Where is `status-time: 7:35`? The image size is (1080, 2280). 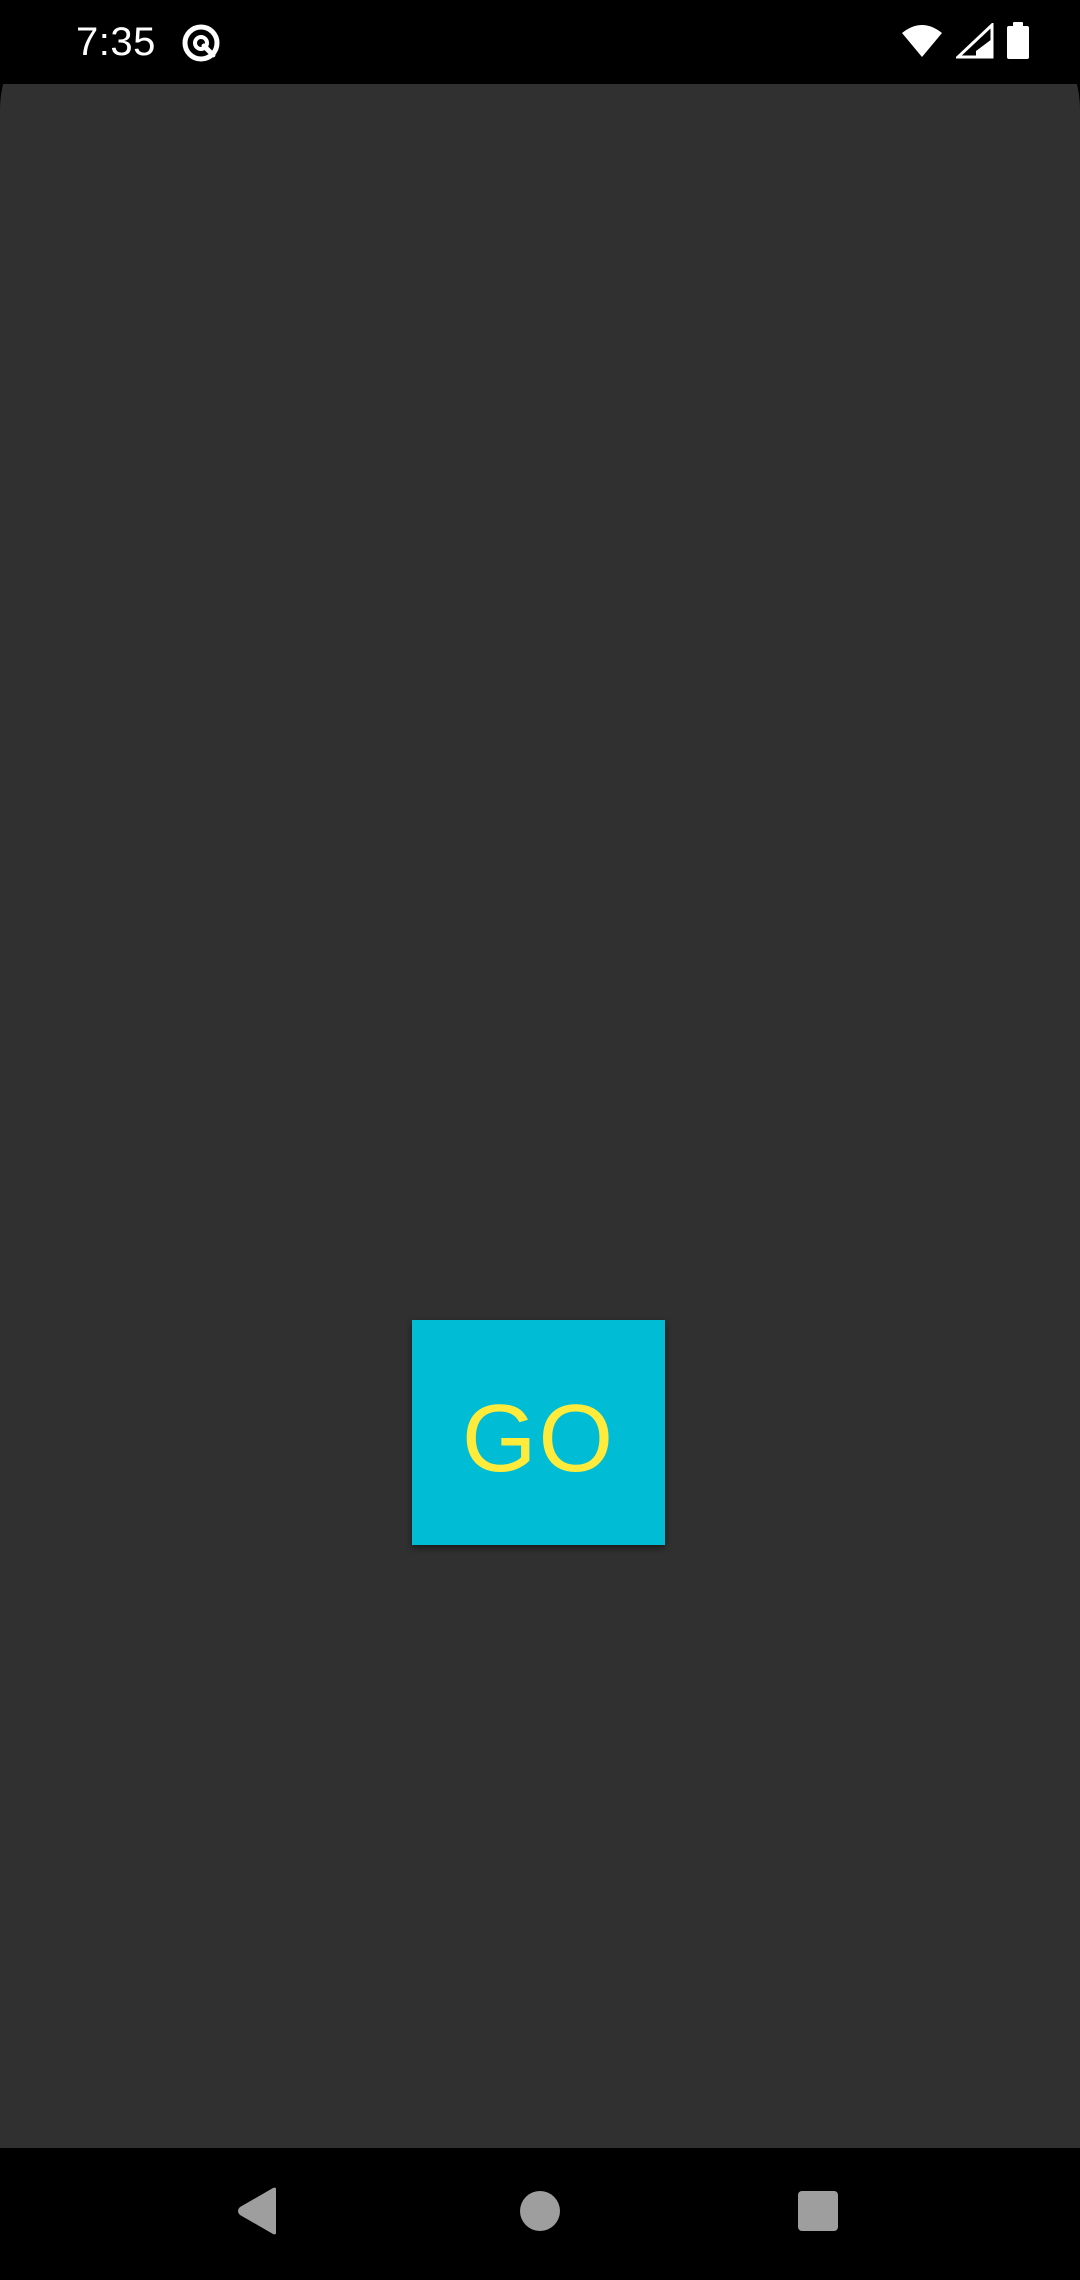
status-time: 7:35 is located at coordinates (116, 42).